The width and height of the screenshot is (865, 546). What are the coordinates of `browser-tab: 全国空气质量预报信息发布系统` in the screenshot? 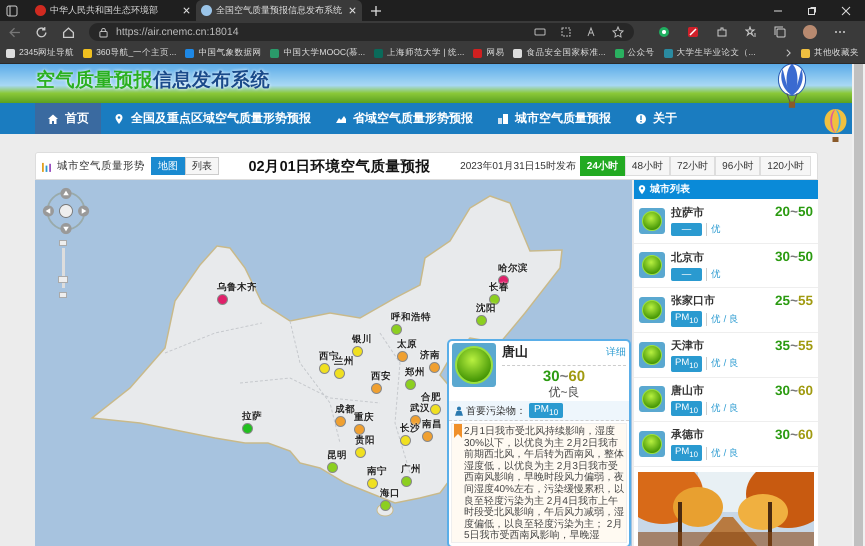 It's located at (279, 10).